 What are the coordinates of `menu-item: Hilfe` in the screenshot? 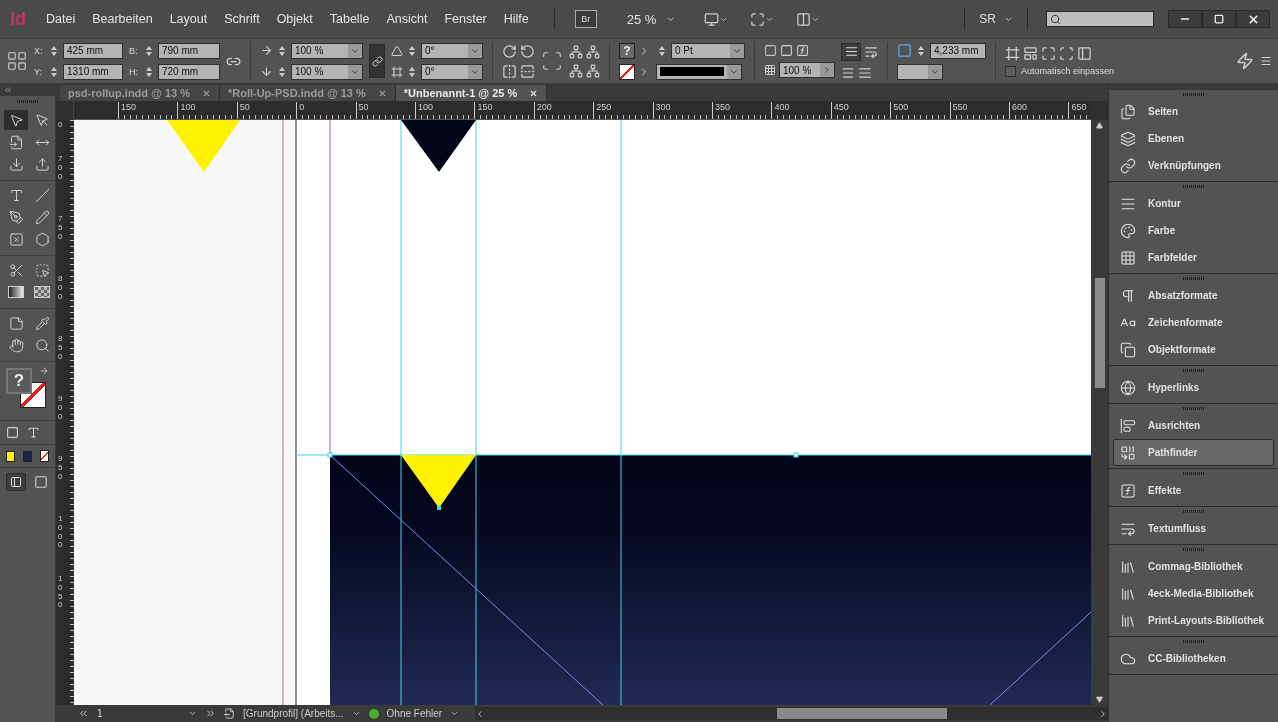 It's located at (516, 19).